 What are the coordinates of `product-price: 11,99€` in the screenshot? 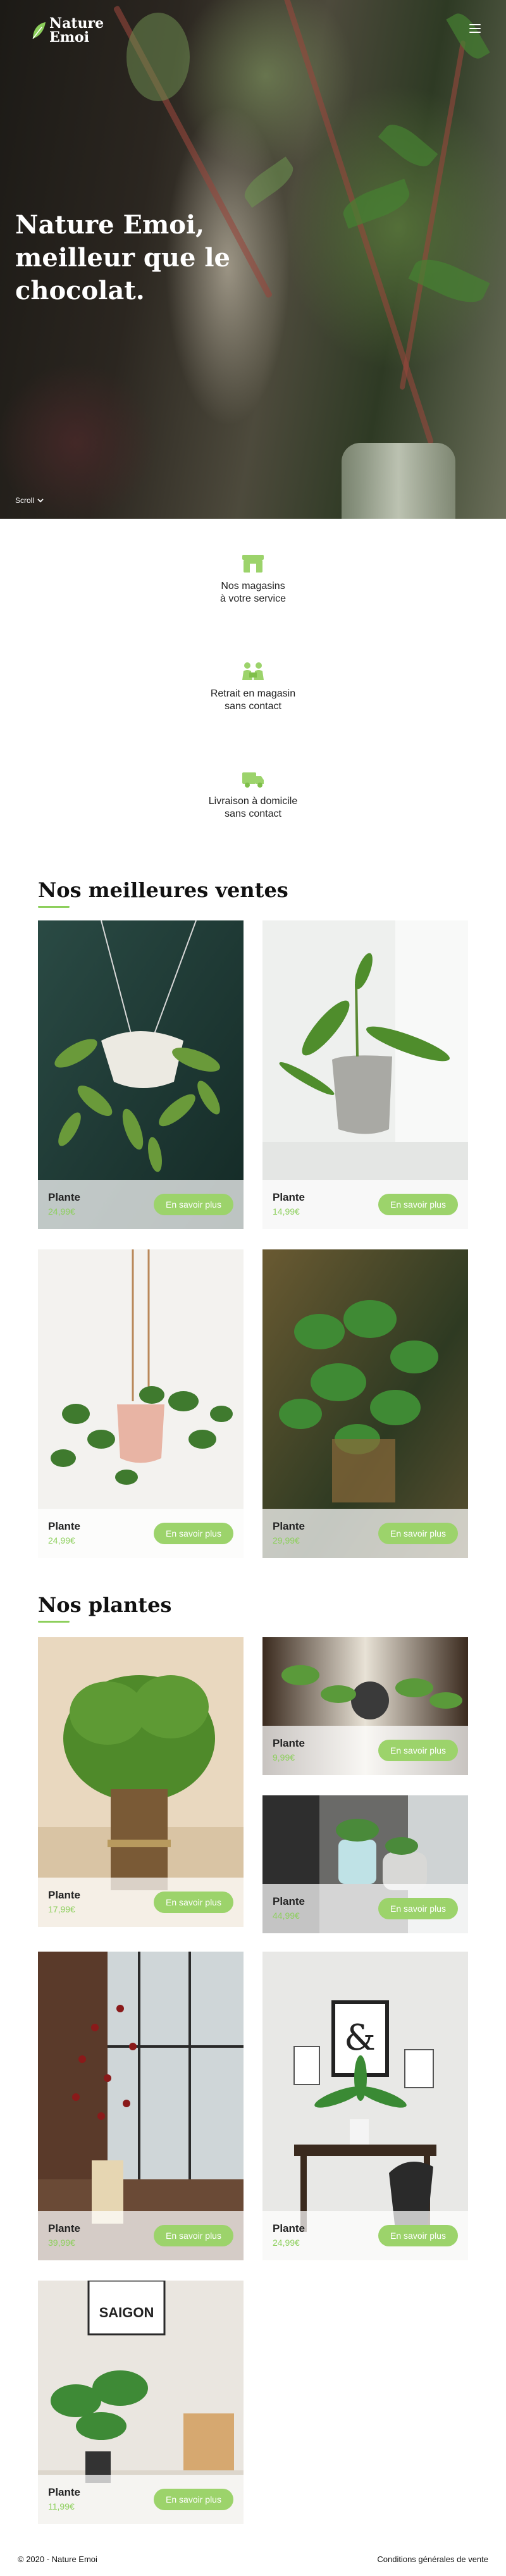 It's located at (61, 2506).